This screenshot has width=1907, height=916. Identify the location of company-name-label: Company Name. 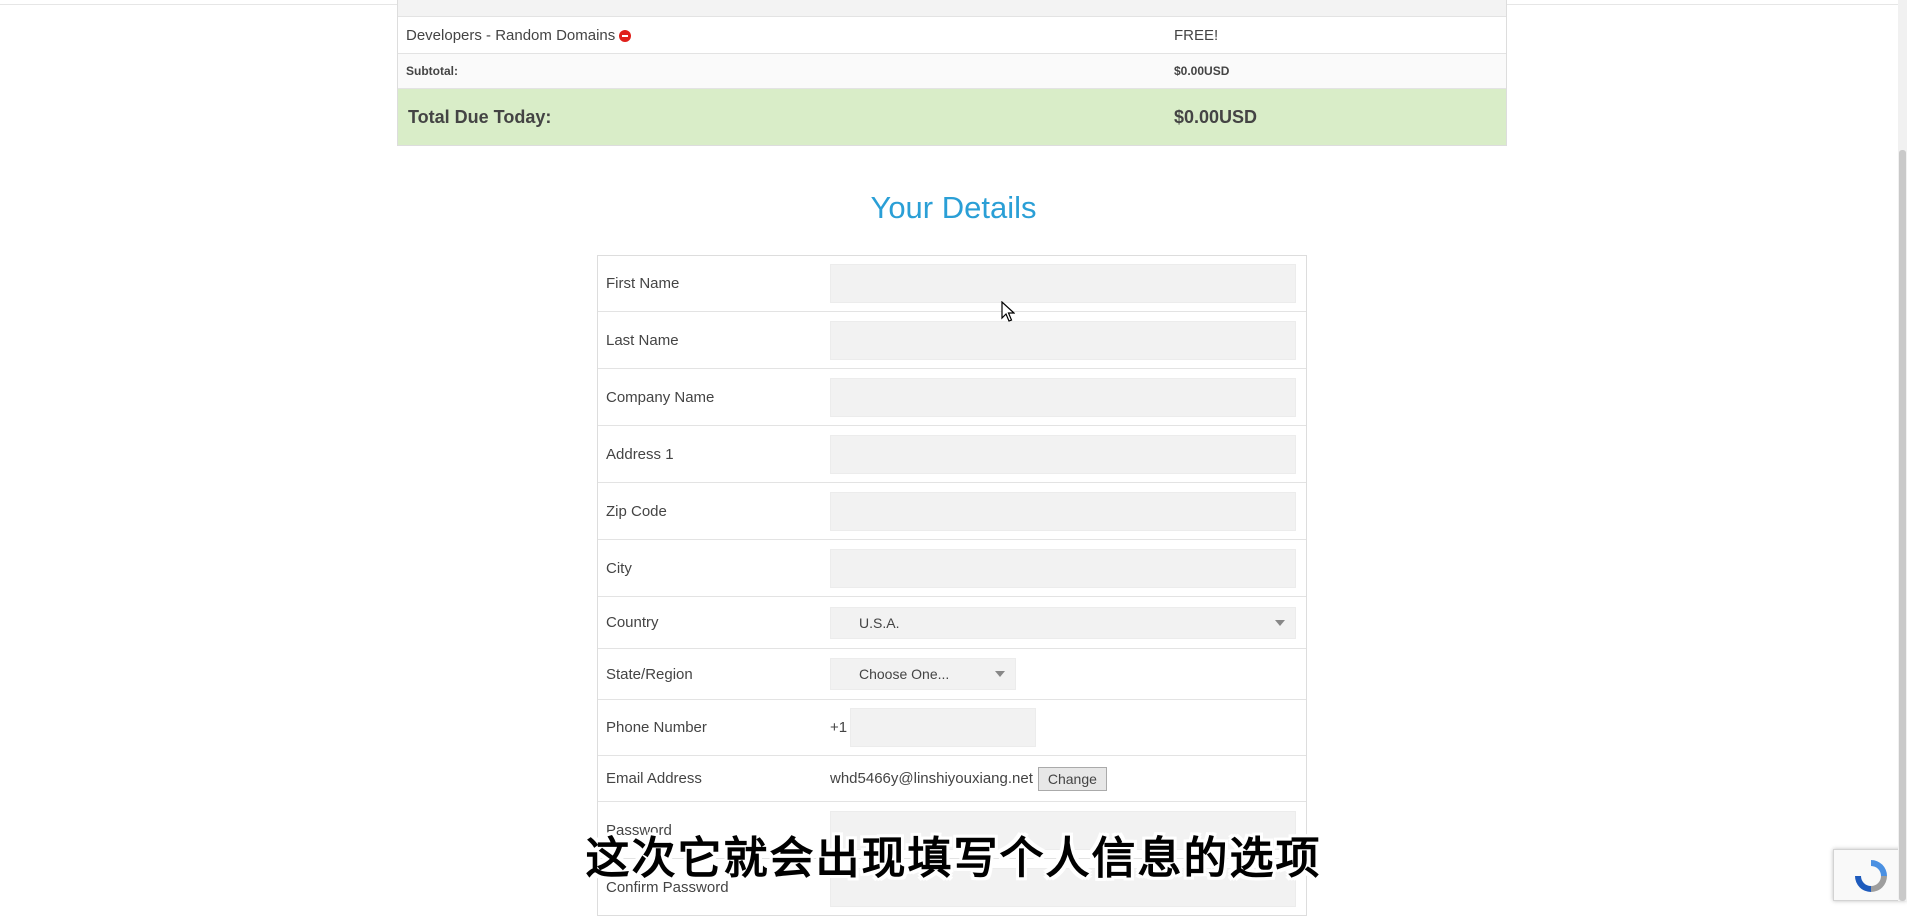
(660, 397).